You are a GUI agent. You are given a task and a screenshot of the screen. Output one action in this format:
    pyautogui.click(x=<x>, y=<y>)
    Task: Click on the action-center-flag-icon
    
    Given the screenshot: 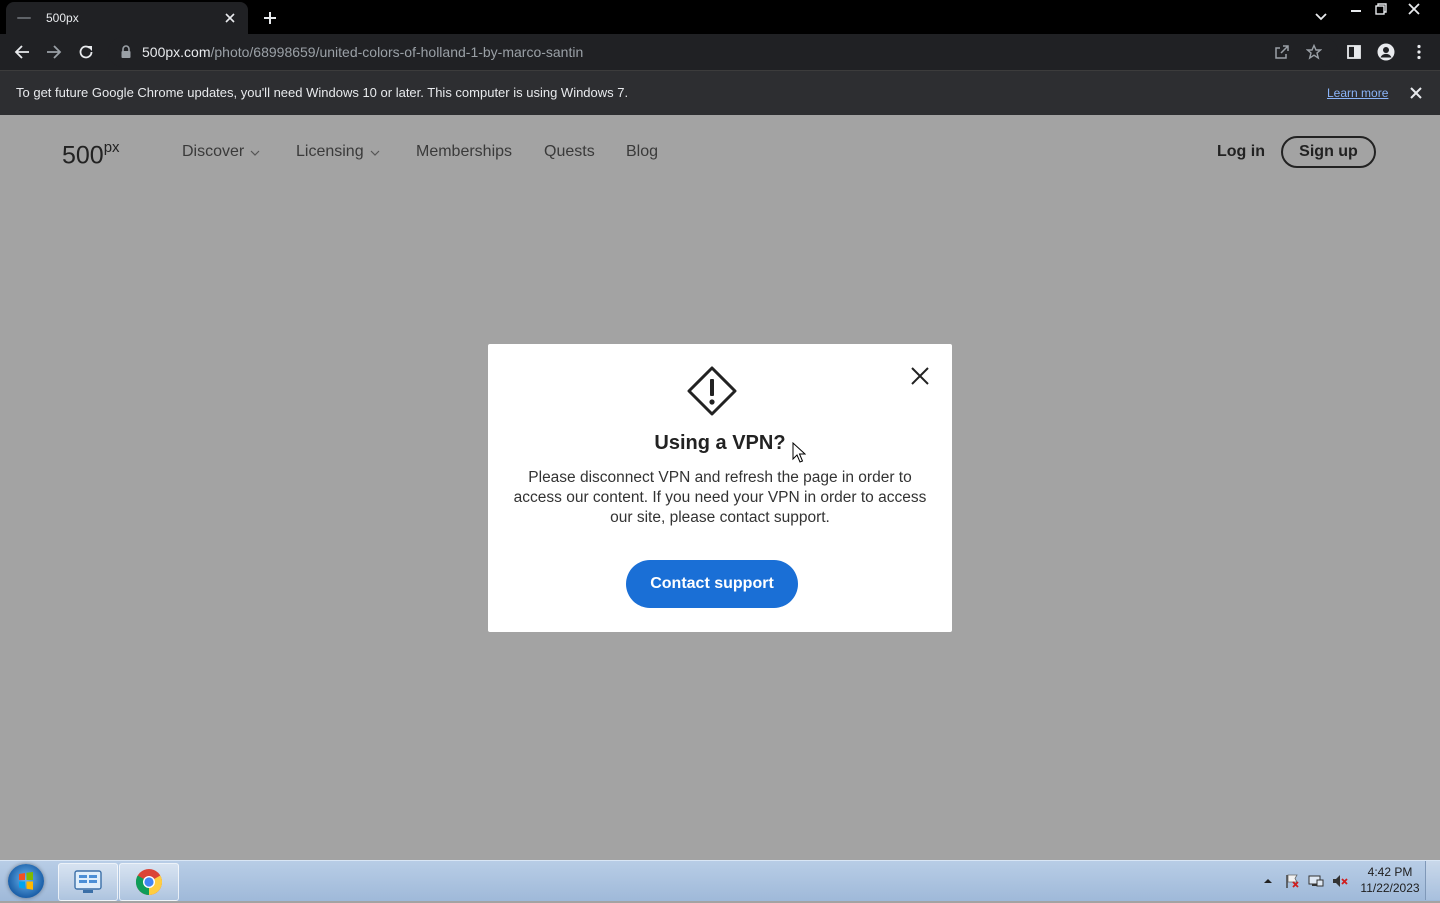 What is the action you would take?
    pyautogui.click(x=1292, y=881)
    